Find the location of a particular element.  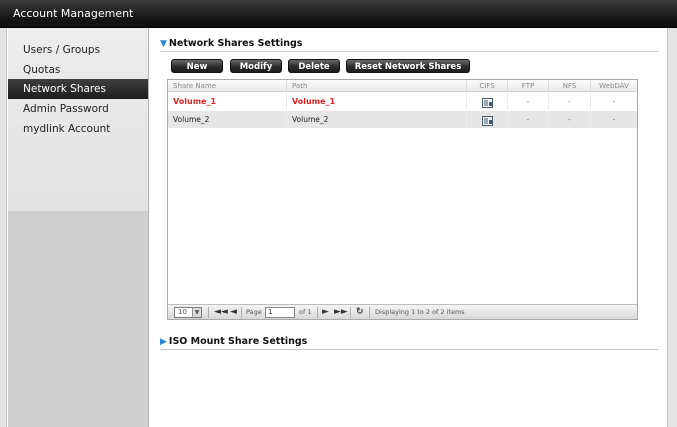

table-header: Share Name Path CIFS FTP NFS WebDAV is located at coordinates (402, 86).